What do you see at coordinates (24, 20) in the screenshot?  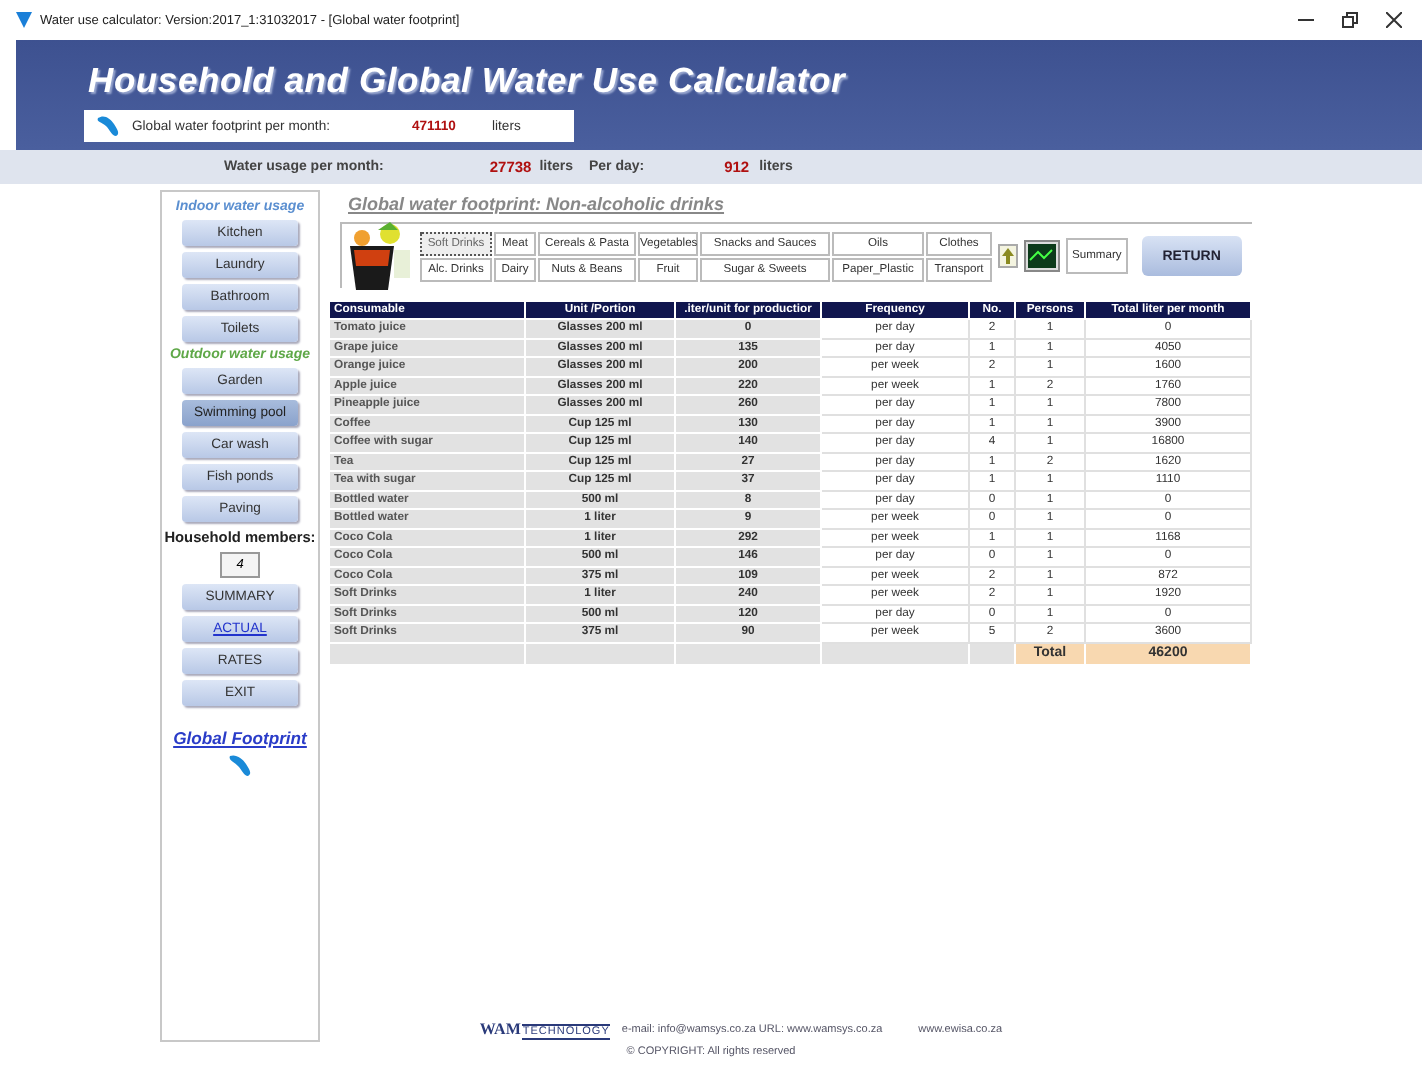 I see `app-icon` at bounding box center [24, 20].